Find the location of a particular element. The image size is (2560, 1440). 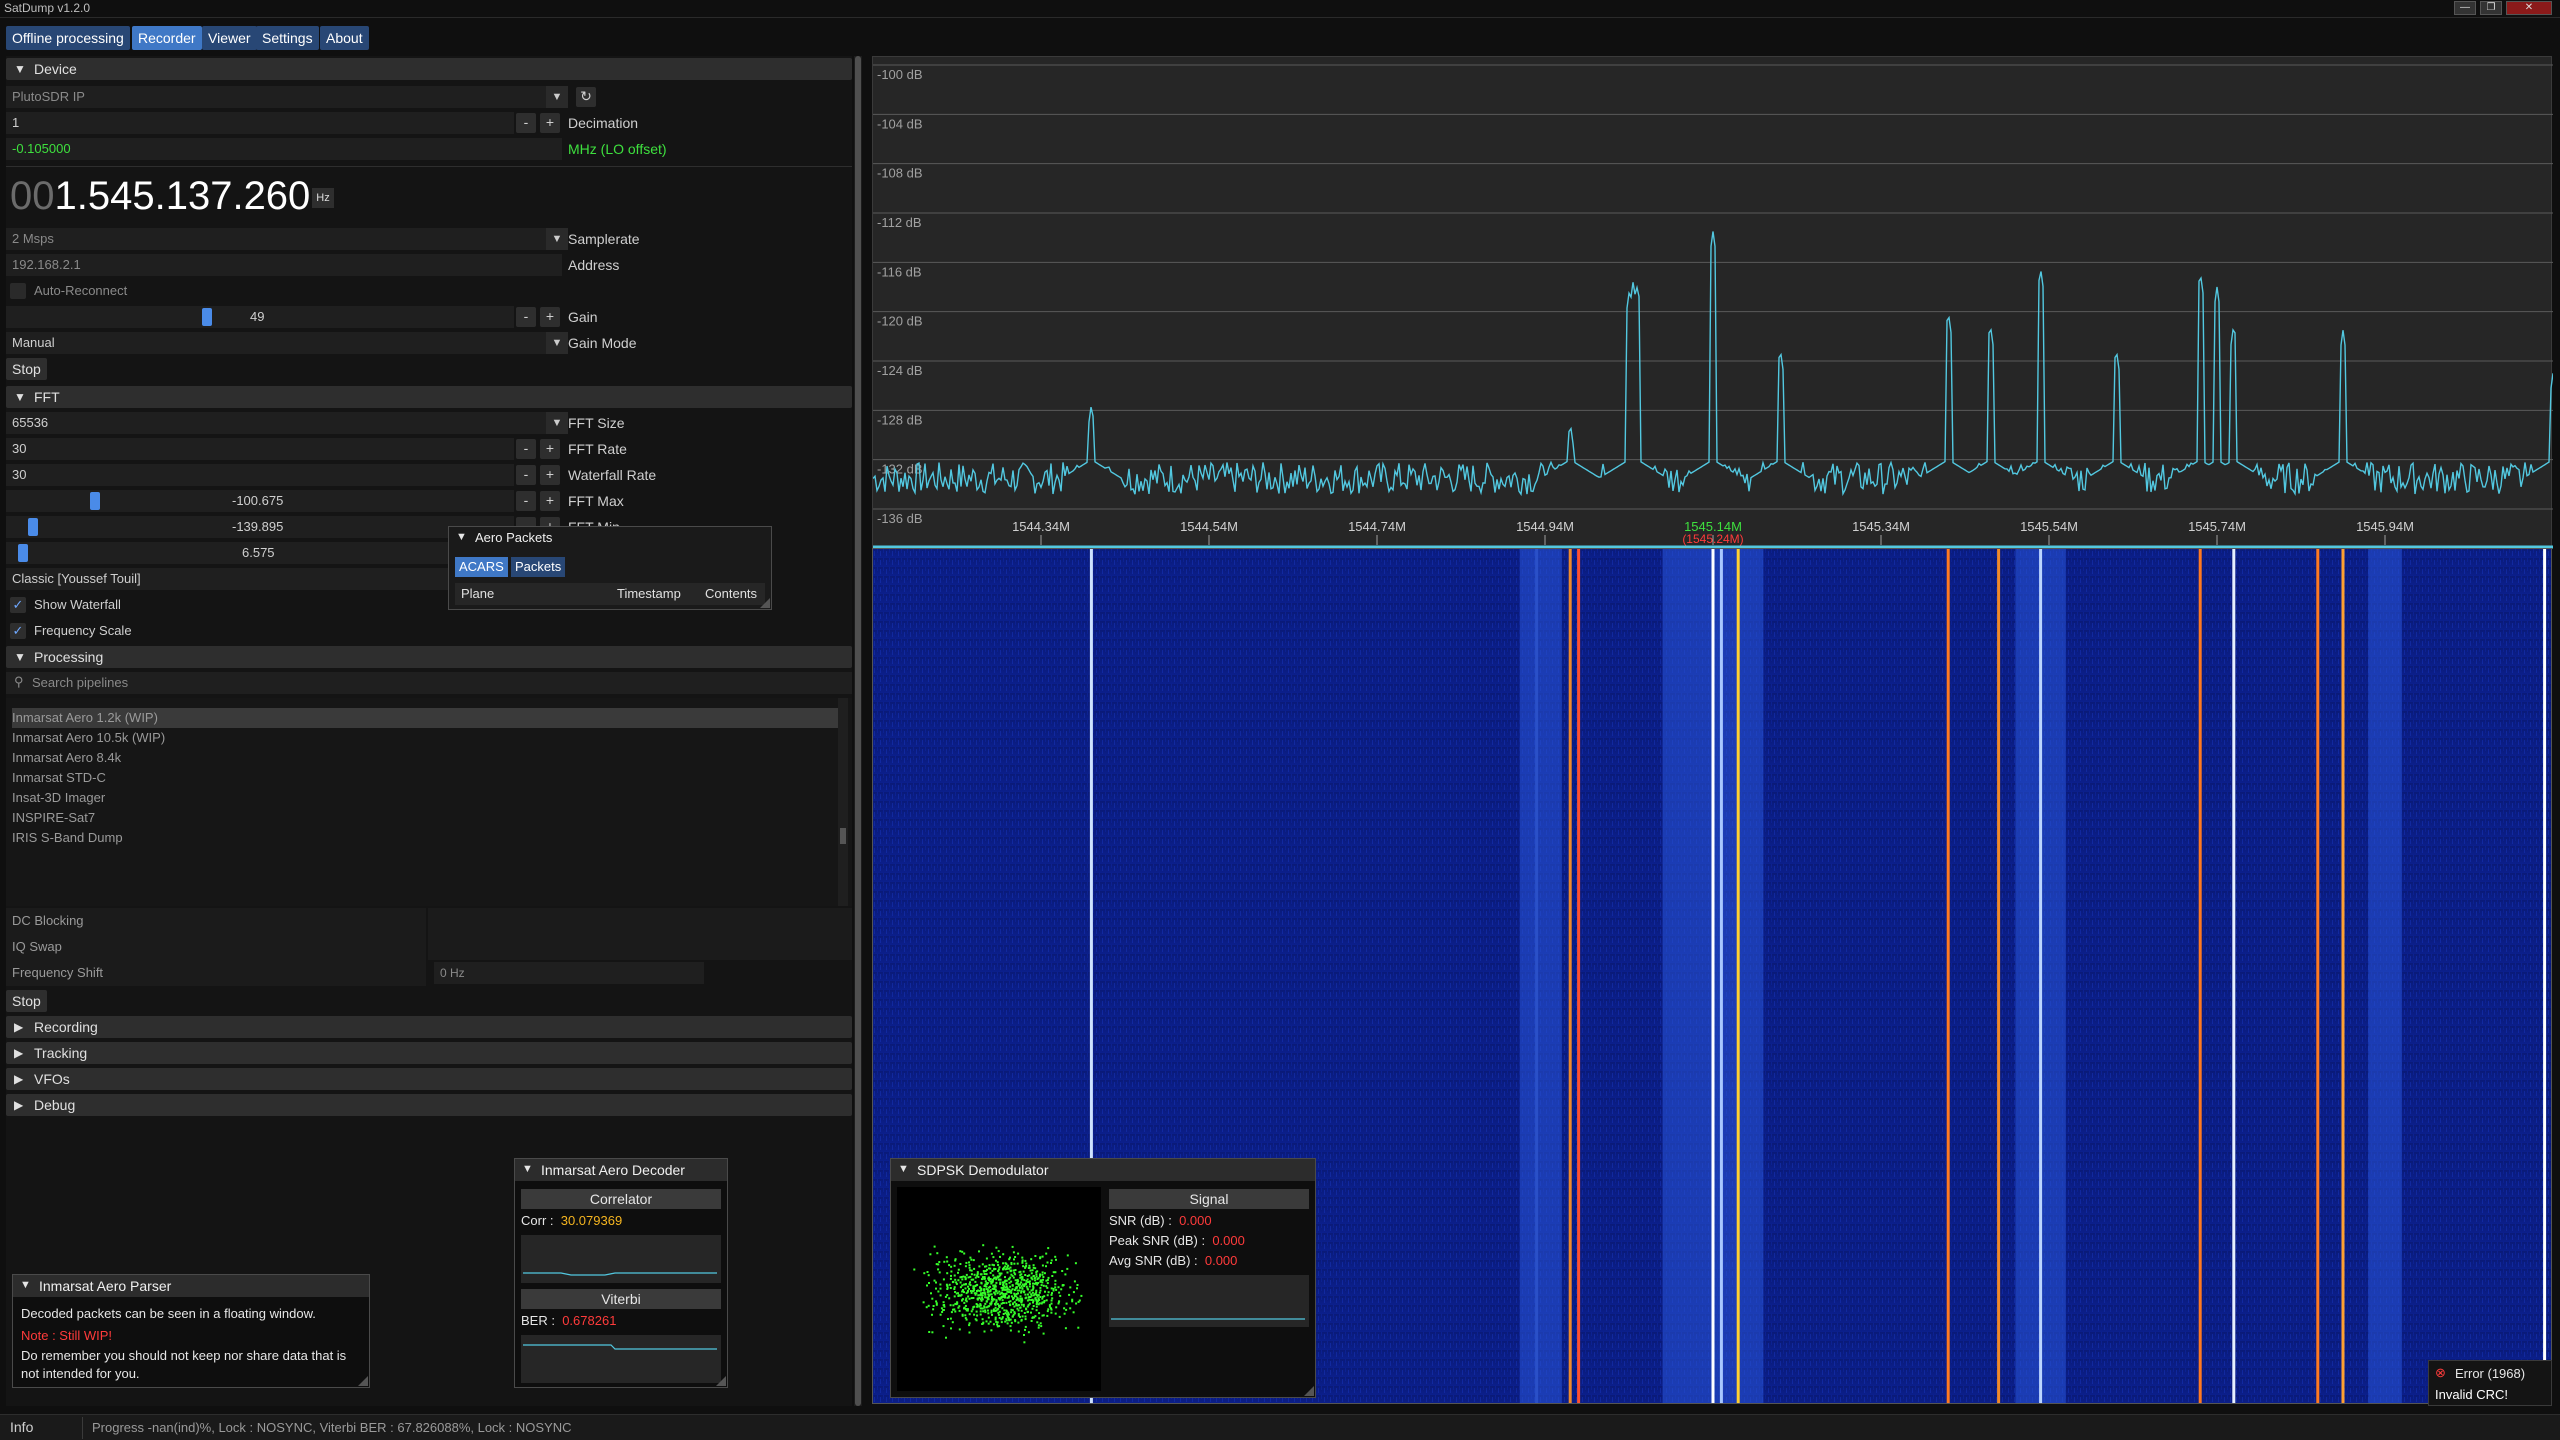

samplerate-select: 2 Msps is located at coordinates (276, 239).